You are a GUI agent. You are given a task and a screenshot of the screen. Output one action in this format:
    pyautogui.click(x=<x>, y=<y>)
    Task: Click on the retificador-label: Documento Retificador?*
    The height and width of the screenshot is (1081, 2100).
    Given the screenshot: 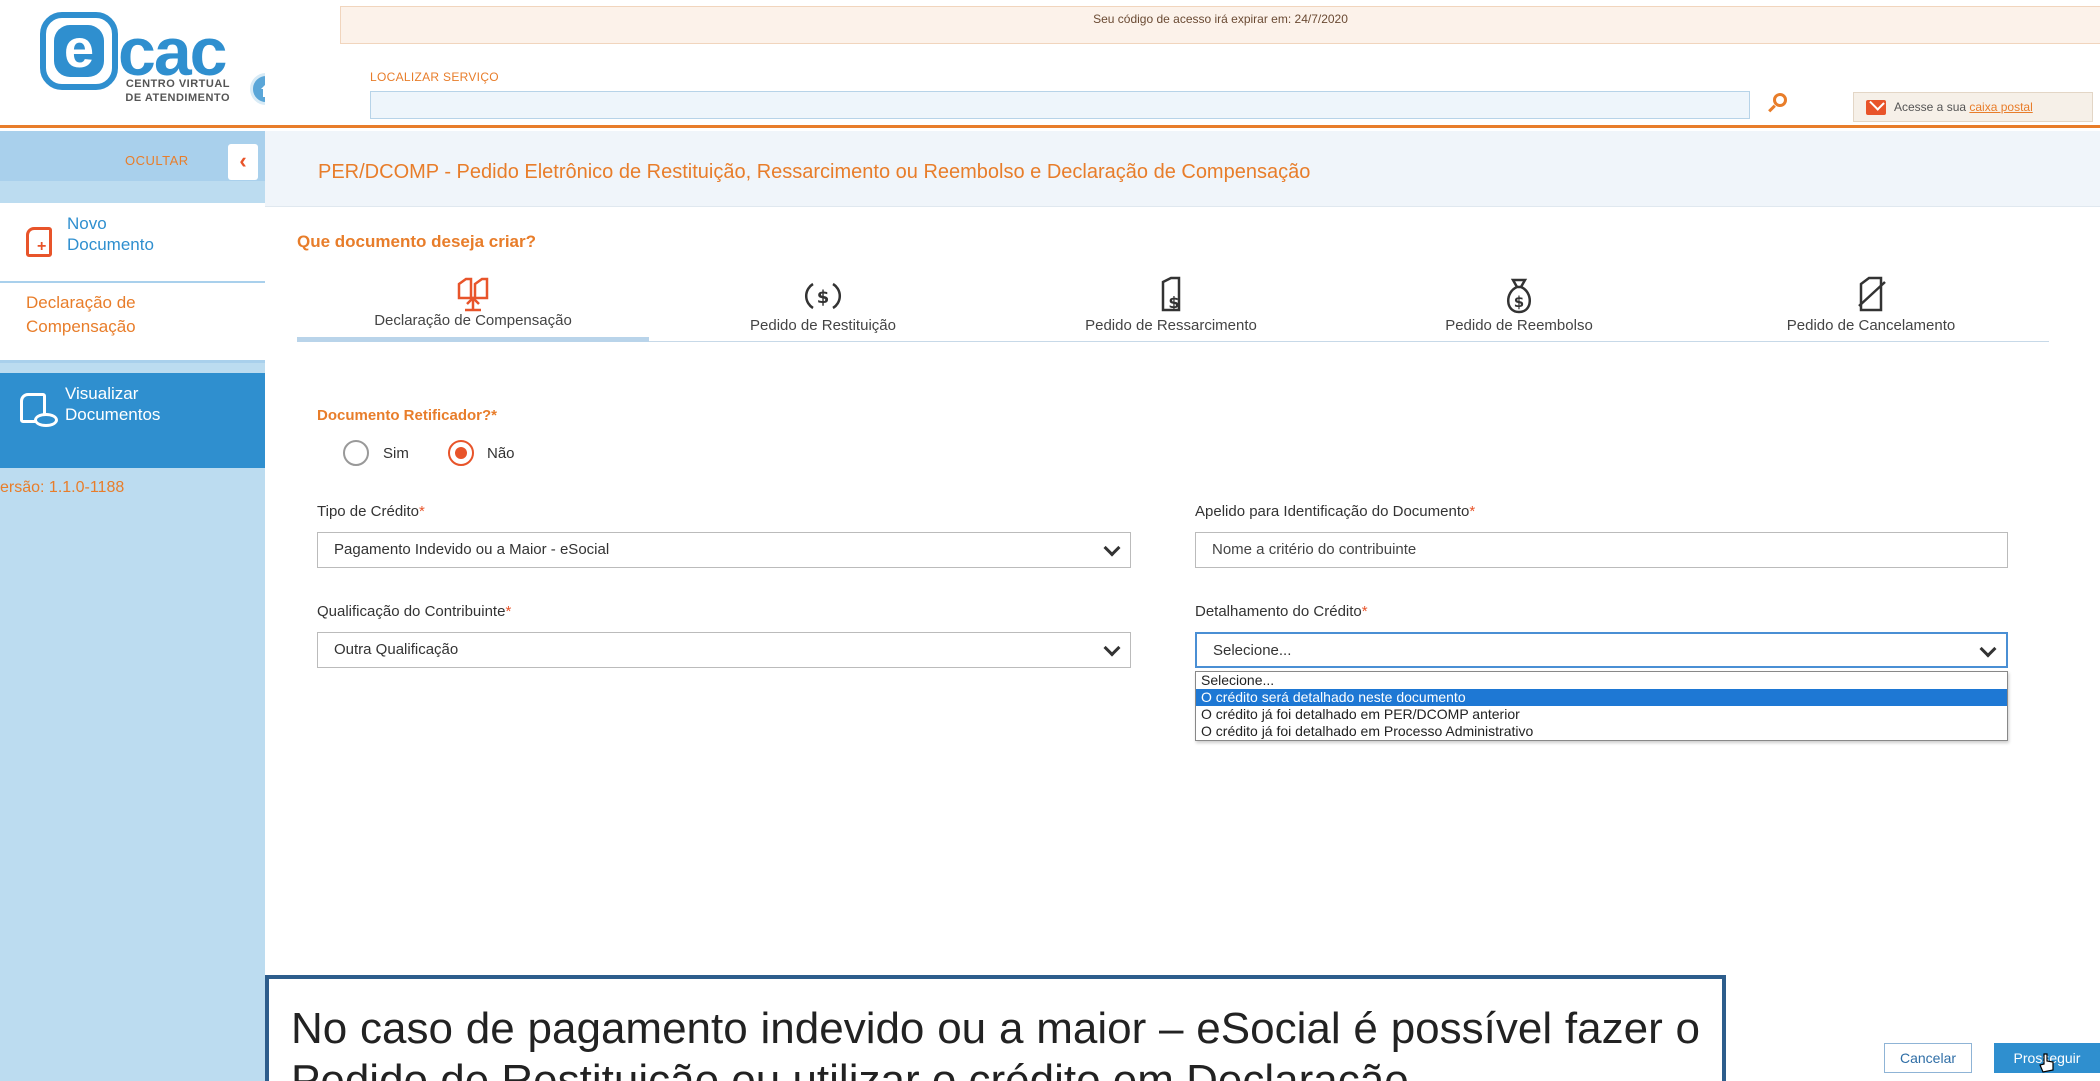 What is the action you would take?
    pyautogui.click(x=407, y=415)
    